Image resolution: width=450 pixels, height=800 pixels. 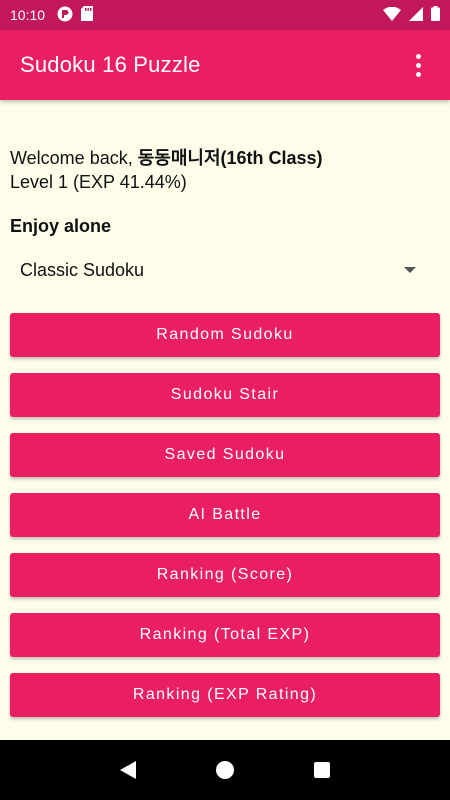 What do you see at coordinates (28, 15) in the screenshot?
I see `status-time: 10:10` at bounding box center [28, 15].